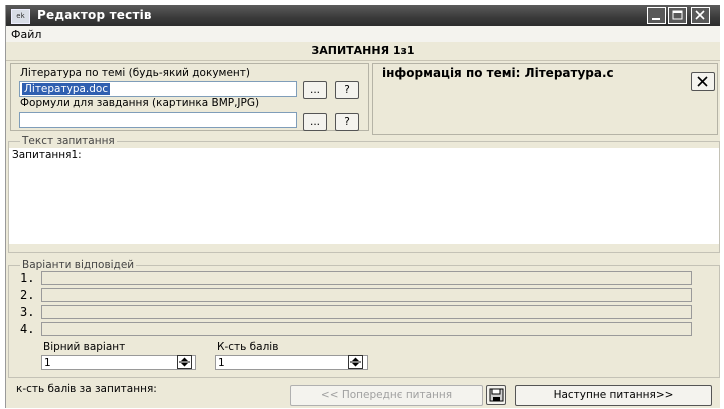  Describe the element at coordinates (135, 73) in the screenshot. I see `literature-label: Література по темі (будь-який документ)` at that location.